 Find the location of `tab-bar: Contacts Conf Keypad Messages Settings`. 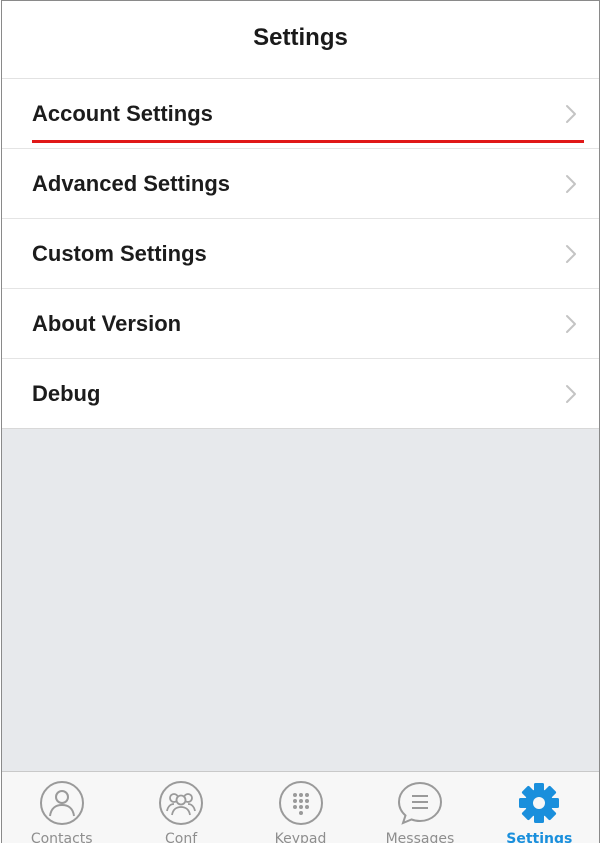

tab-bar: Contacts Conf Keypad Messages Settings is located at coordinates (300, 807).